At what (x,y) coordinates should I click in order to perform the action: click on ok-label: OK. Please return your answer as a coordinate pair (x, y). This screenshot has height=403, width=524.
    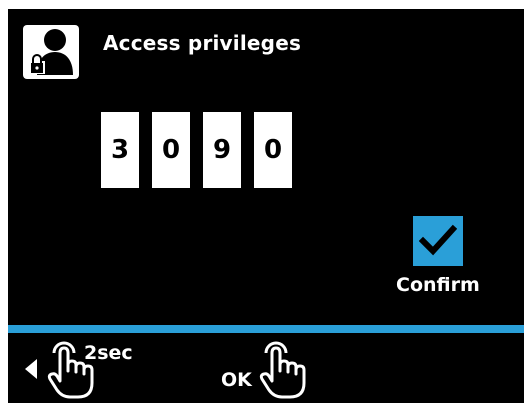
    Looking at the image, I should click on (236, 380).